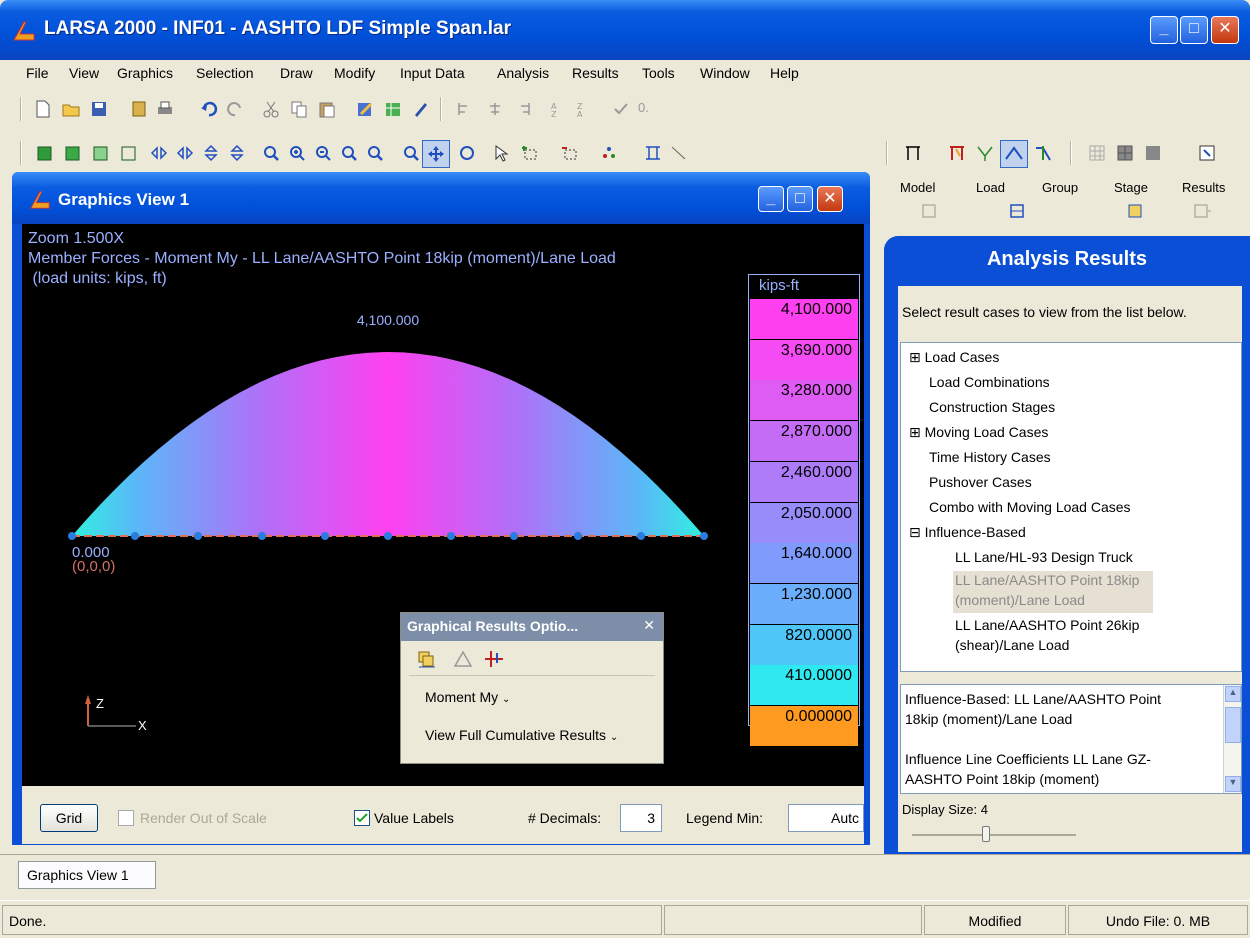  What do you see at coordinates (126, 818) in the screenshot?
I see `render-out-of-scale-checkbox` at bounding box center [126, 818].